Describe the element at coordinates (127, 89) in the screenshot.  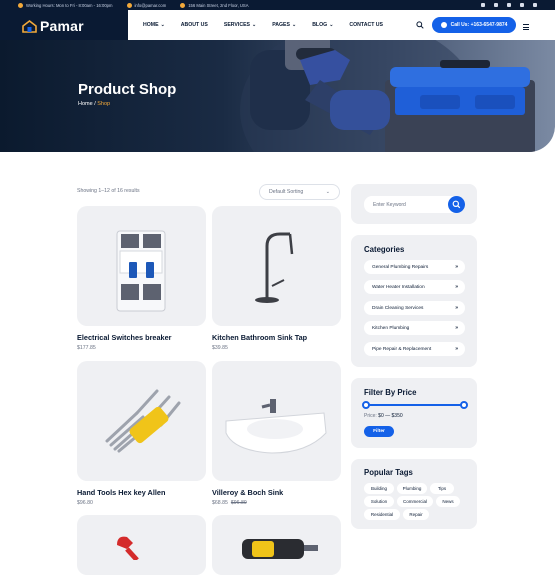
I see `page-title: Product Shop` at that location.